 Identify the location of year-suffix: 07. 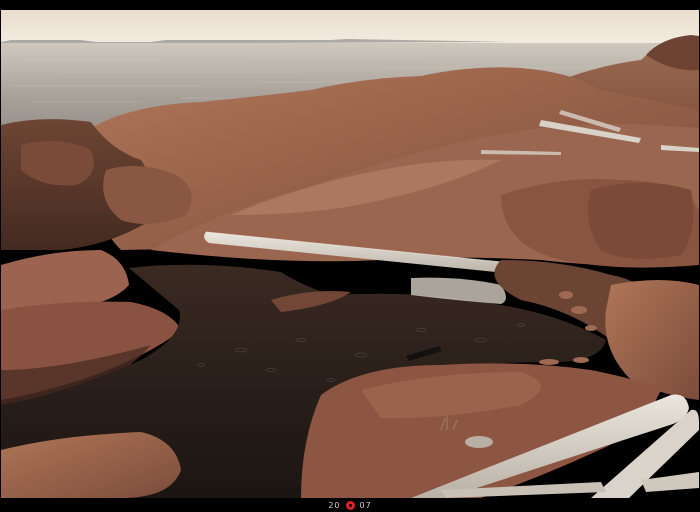
(365, 505).